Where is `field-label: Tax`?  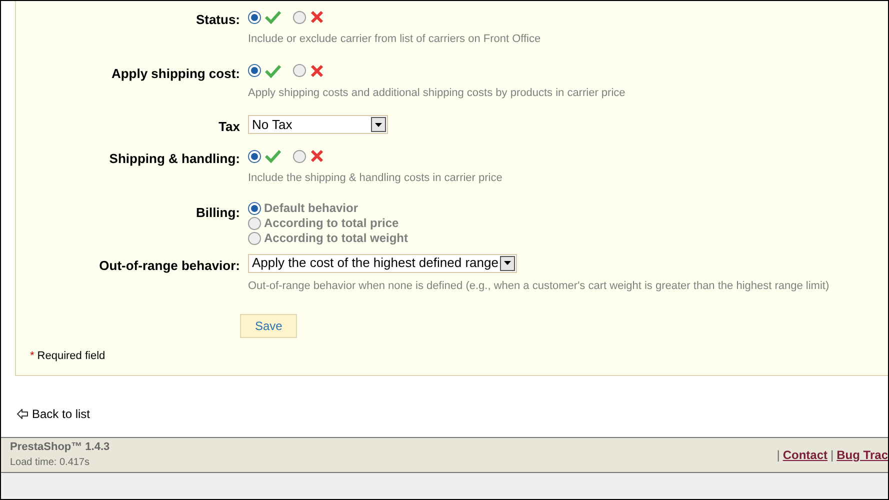
field-label: Tax is located at coordinates (229, 126).